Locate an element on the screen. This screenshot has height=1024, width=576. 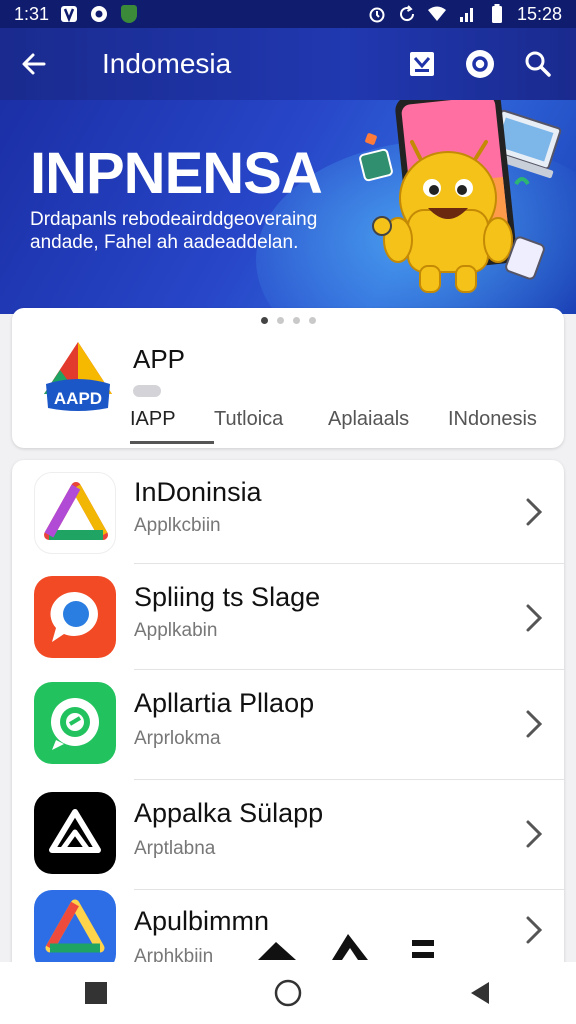
featured-app-name: APP is located at coordinates (159, 359).